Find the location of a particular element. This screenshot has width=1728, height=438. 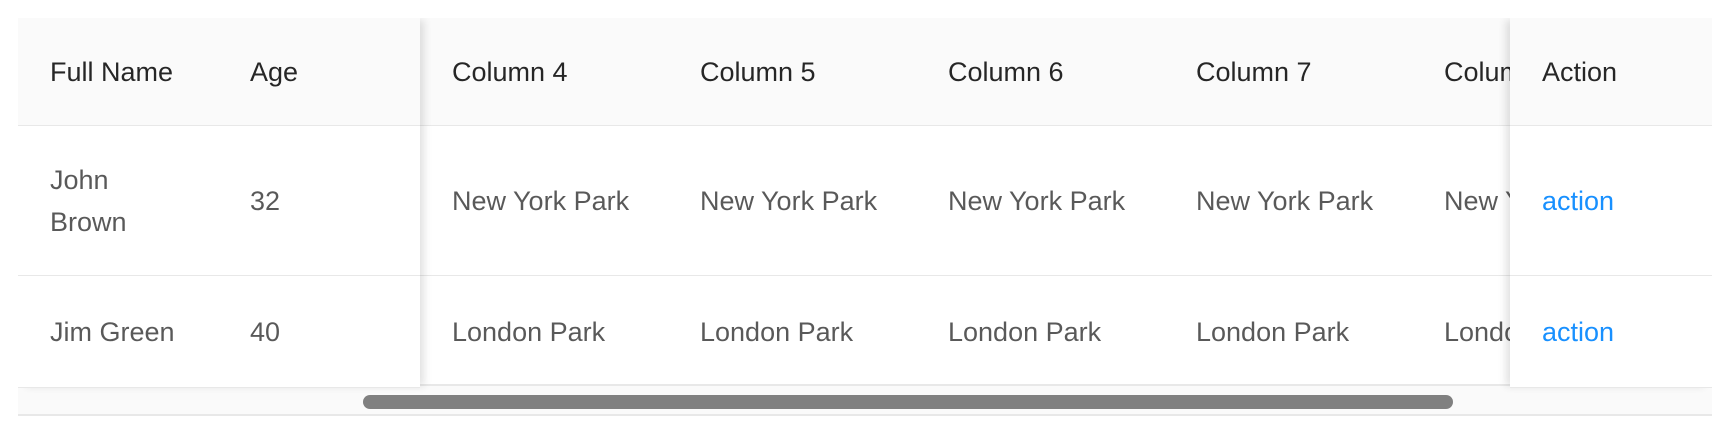

cell-age: 40 is located at coordinates (319, 332).